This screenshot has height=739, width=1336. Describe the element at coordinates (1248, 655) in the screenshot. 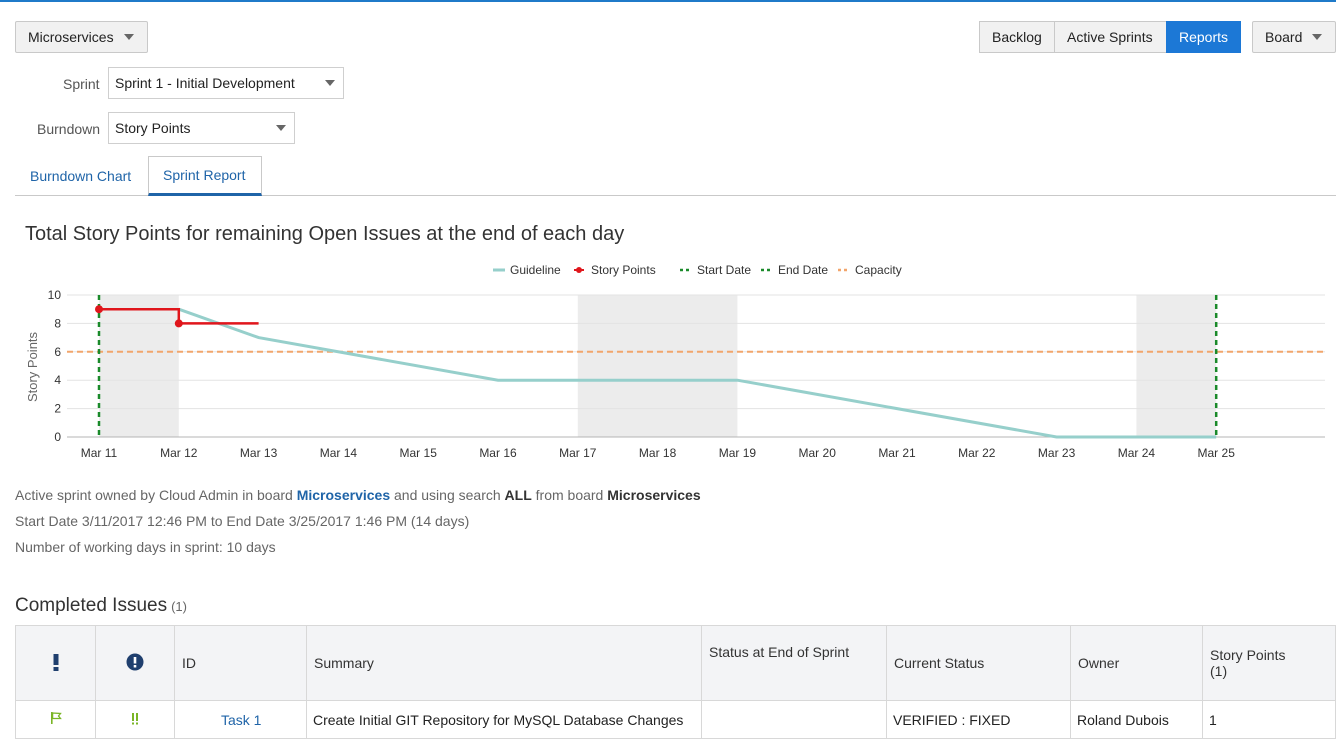

I see `story-points-header-label: Story Points` at that location.